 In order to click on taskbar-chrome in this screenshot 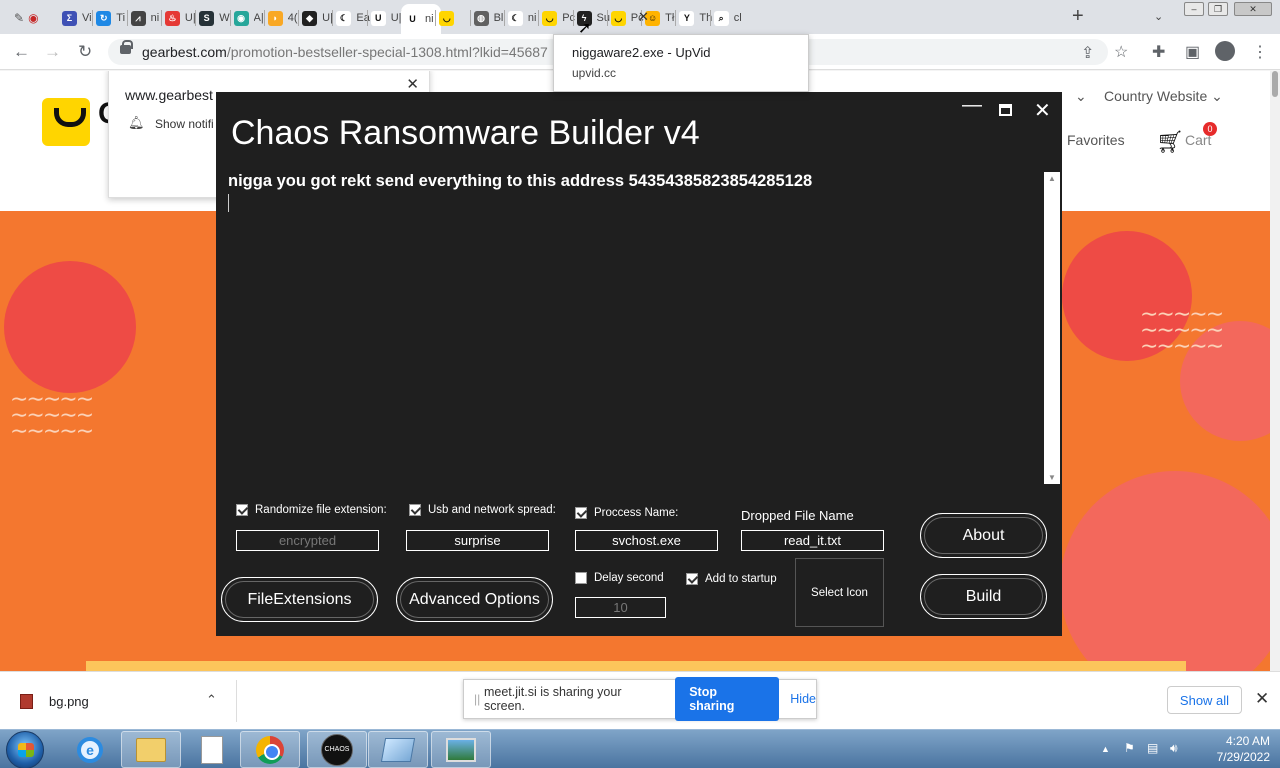, I will do `click(270, 749)`.